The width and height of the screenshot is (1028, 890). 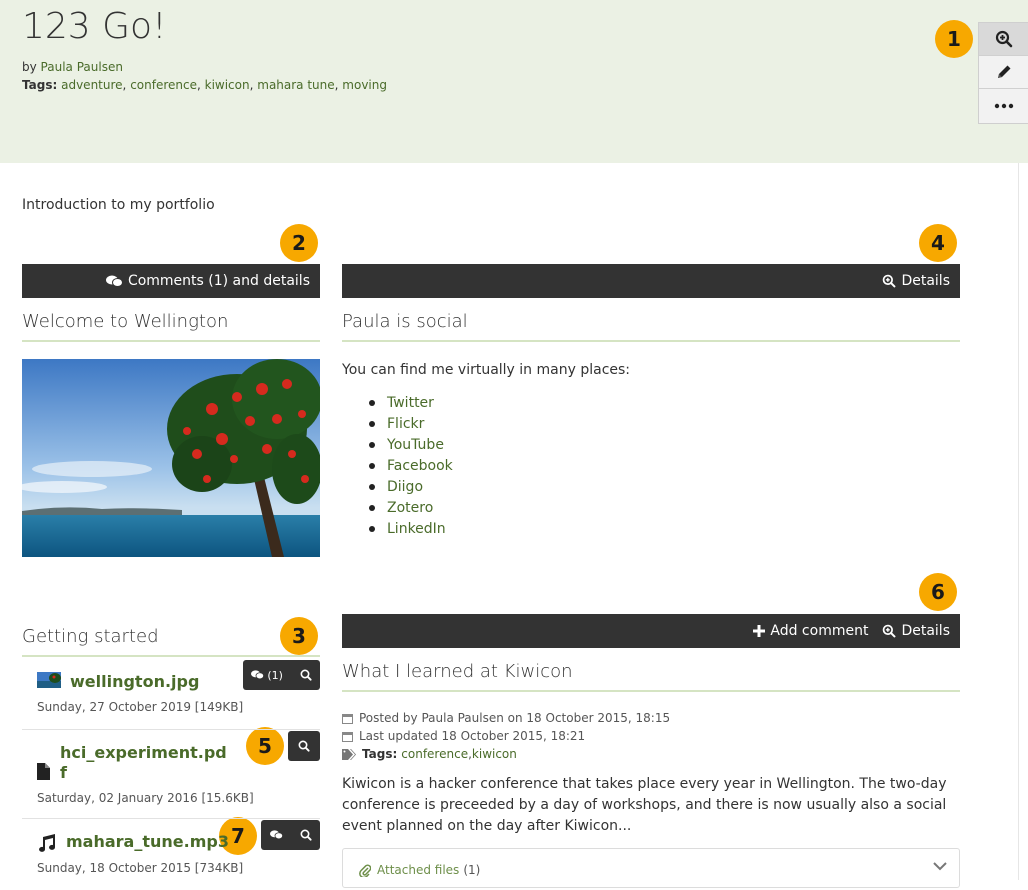 What do you see at coordinates (364, 85) in the screenshot?
I see `tag-link: moving` at bounding box center [364, 85].